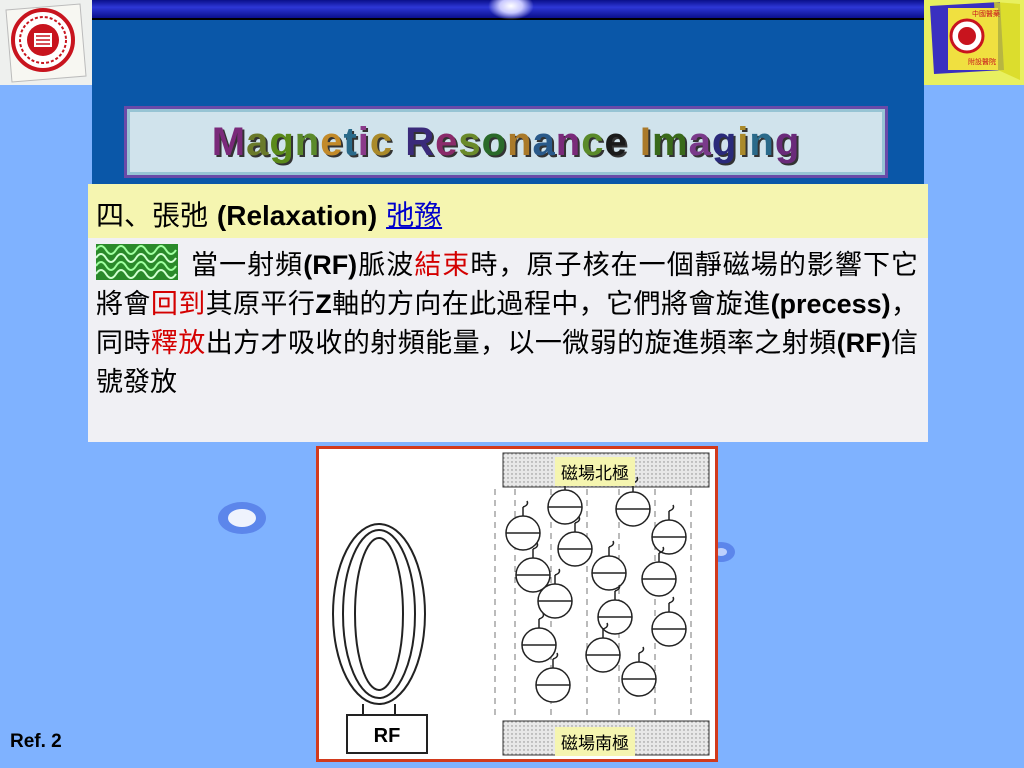  Describe the element at coordinates (137, 262) in the screenshot. I see `wave-bullet-icon` at that location.